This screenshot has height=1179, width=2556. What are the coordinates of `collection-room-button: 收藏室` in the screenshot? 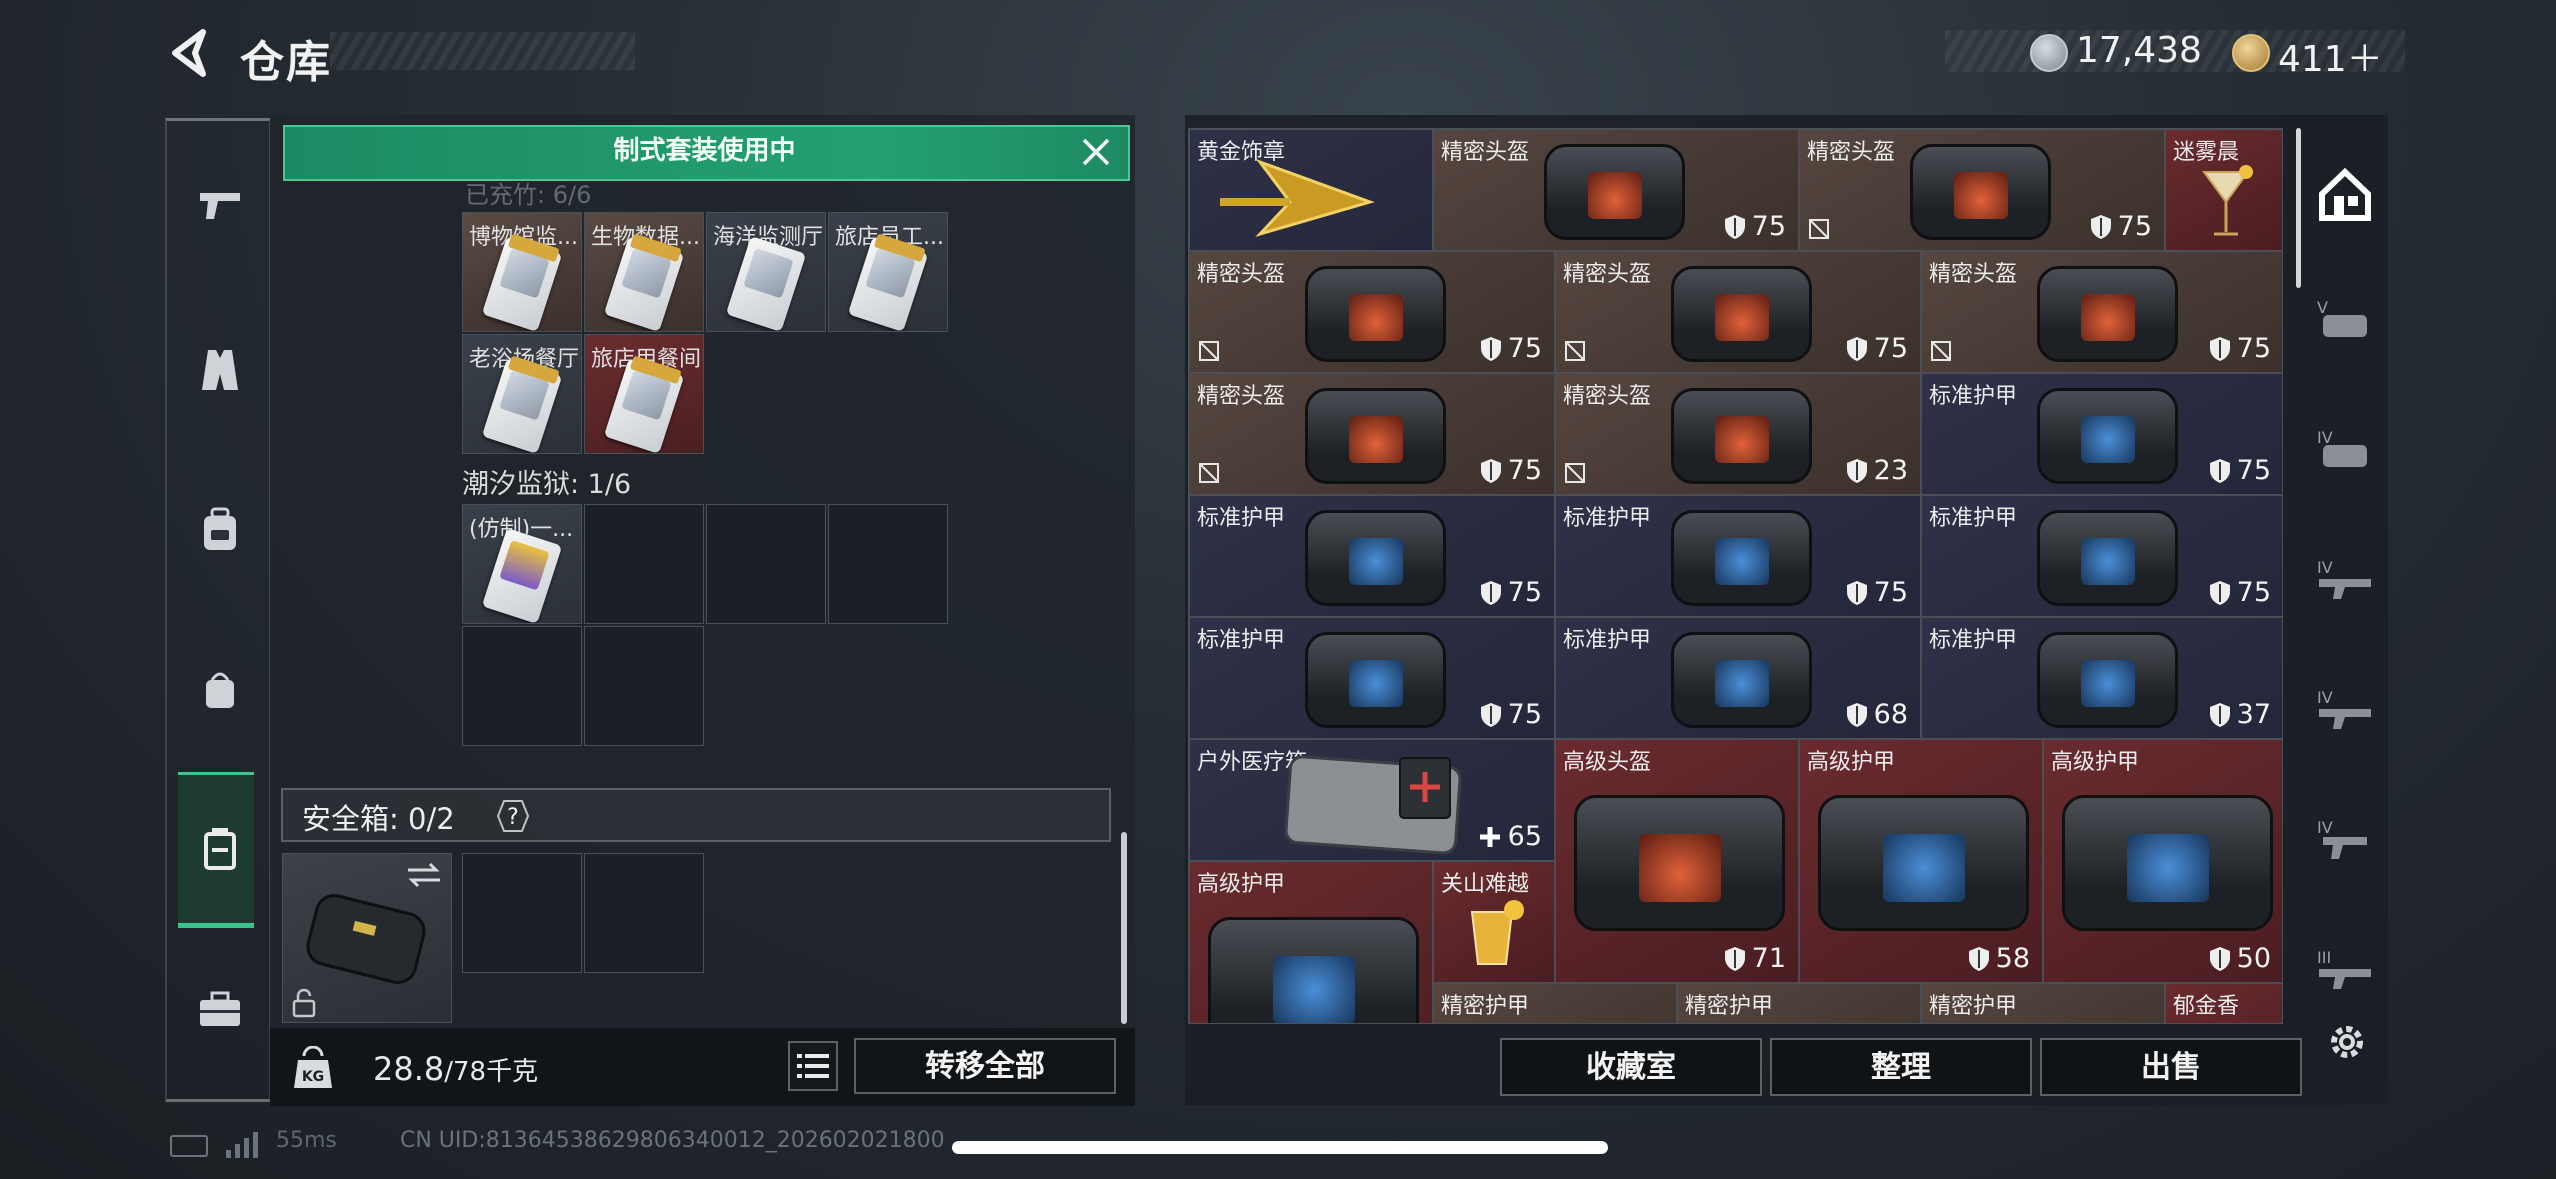 It's located at (1631, 1067).